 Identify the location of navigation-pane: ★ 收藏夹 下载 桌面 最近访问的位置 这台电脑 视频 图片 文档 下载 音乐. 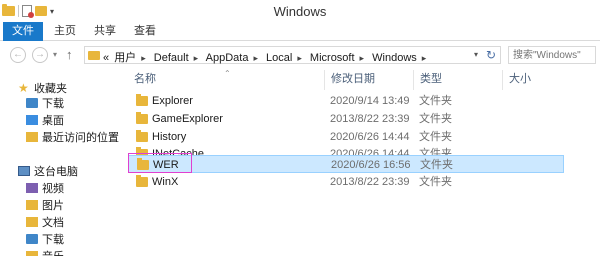
(60, 163).